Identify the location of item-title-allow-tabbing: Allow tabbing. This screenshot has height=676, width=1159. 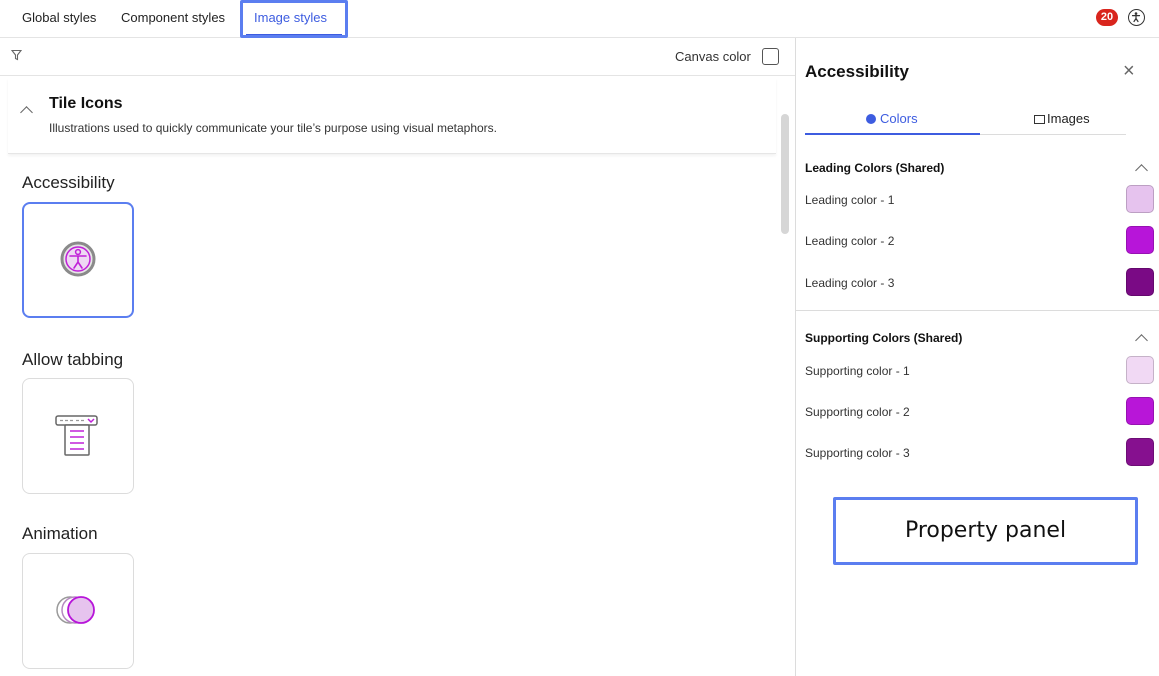
(73, 359).